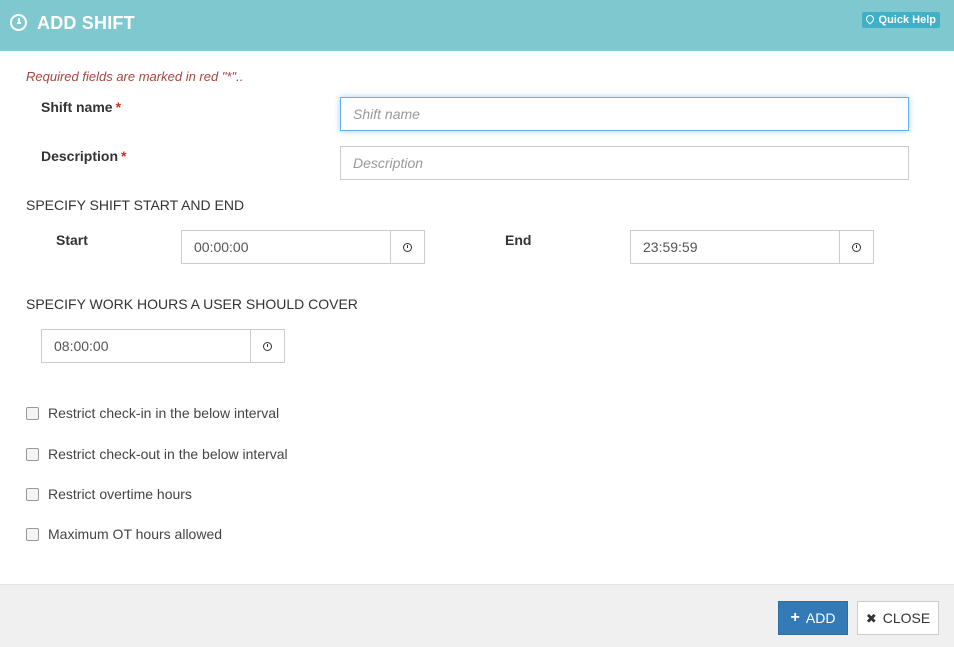  What do you see at coordinates (734, 247) in the screenshot?
I see `end-time-input: 23:59:59` at bounding box center [734, 247].